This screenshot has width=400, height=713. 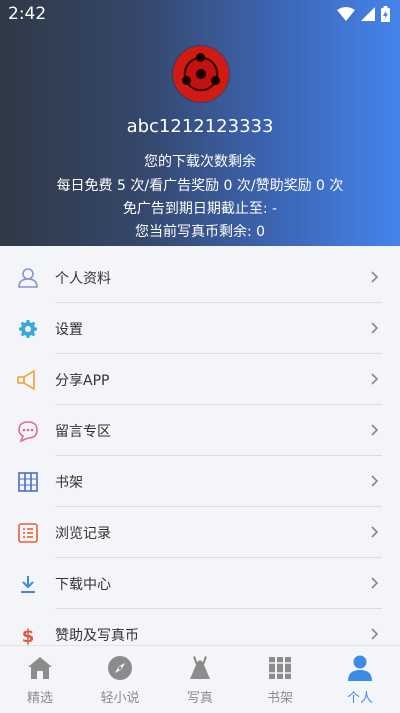 I want to click on download-icon, so click(x=28, y=584).